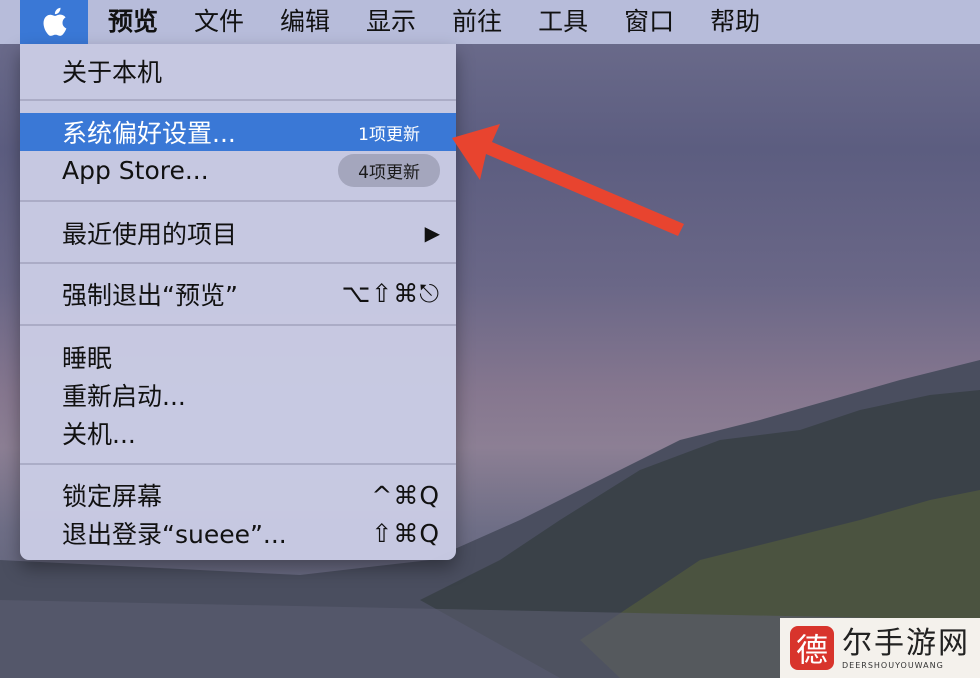  What do you see at coordinates (812, 648) in the screenshot?
I see `watermark-logo: 德` at bounding box center [812, 648].